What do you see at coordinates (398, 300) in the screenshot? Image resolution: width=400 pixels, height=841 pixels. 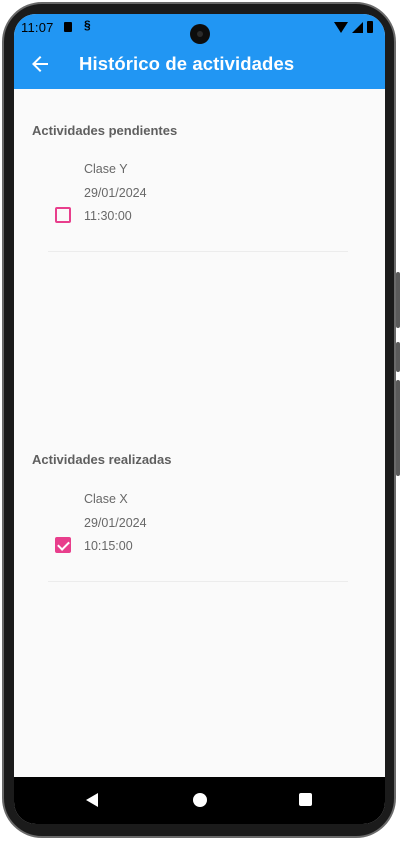 I see `power-button` at bounding box center [398, 300].